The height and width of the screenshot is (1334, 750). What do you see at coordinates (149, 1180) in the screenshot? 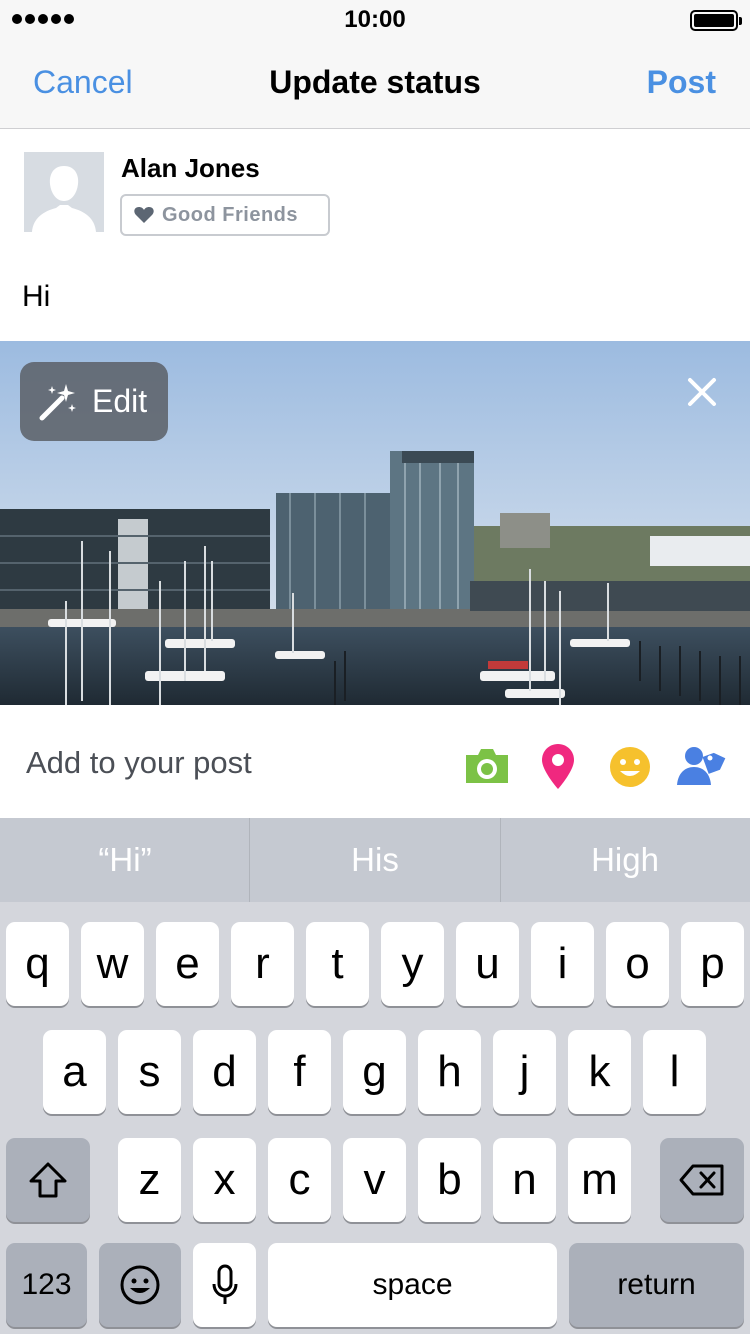
I see `key-z: z` at bounding box center [149, 1180].